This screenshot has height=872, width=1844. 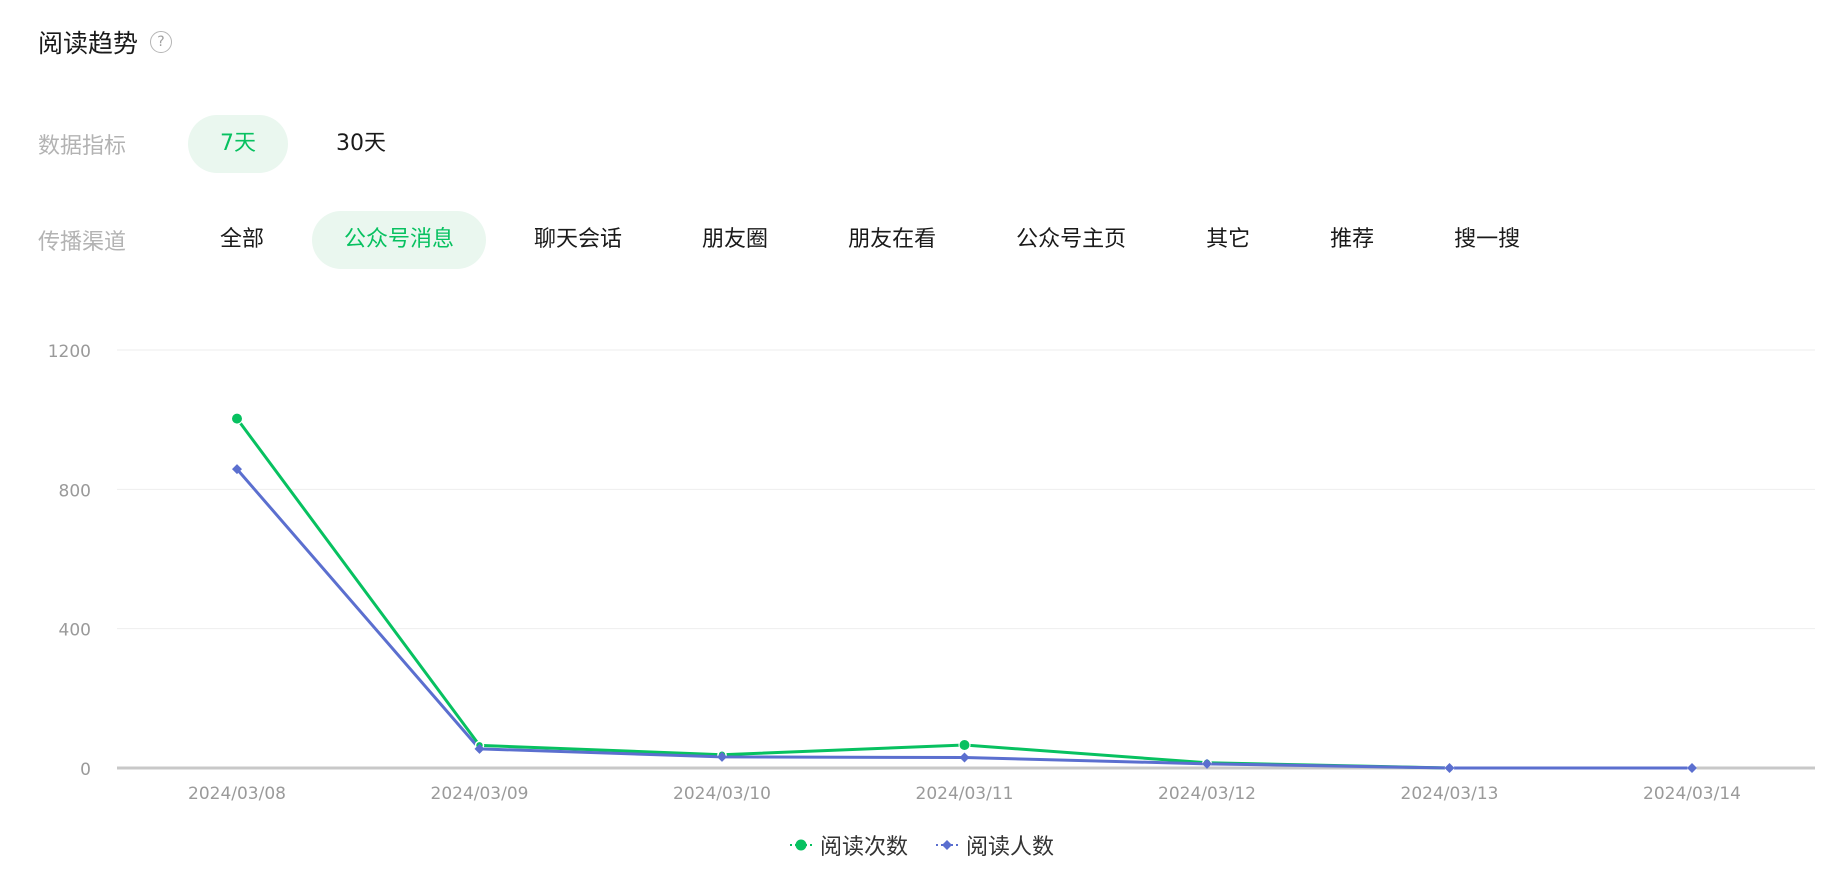 I want to click on x-tick-label-3: 2024/03/11, so click(x=965, y=794).